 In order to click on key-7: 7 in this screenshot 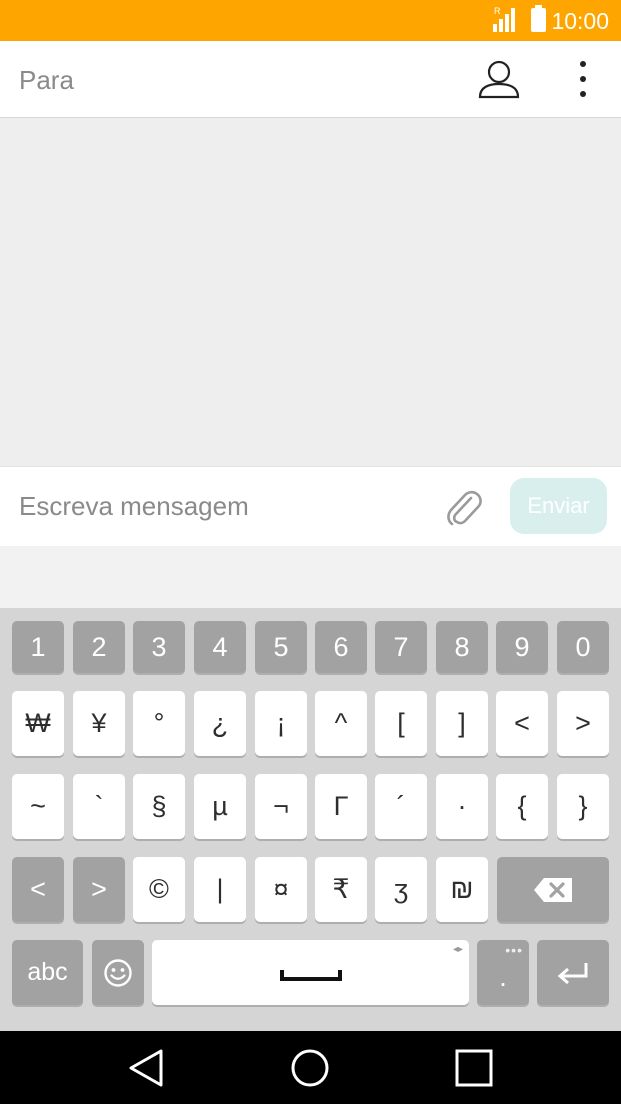, I will do `click(401, 647)`.